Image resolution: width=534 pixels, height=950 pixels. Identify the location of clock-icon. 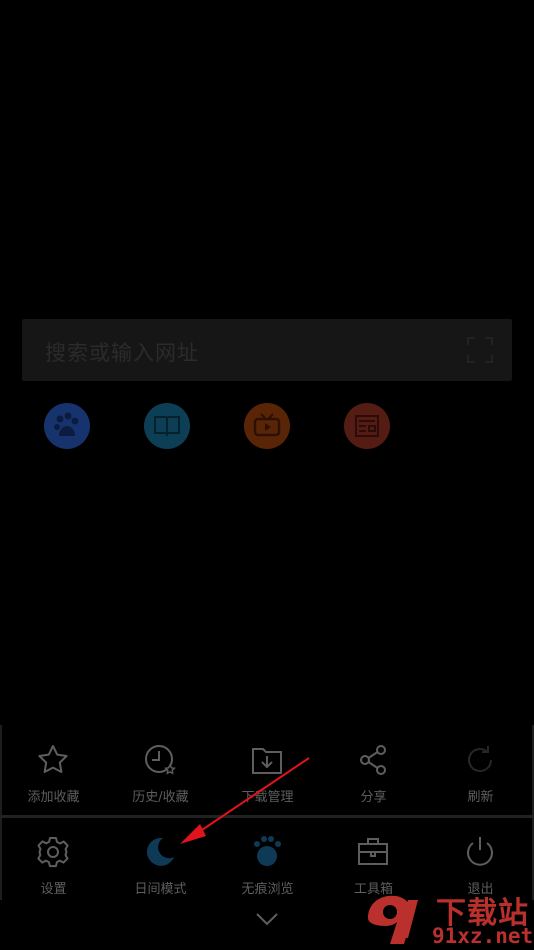
(160, 760).